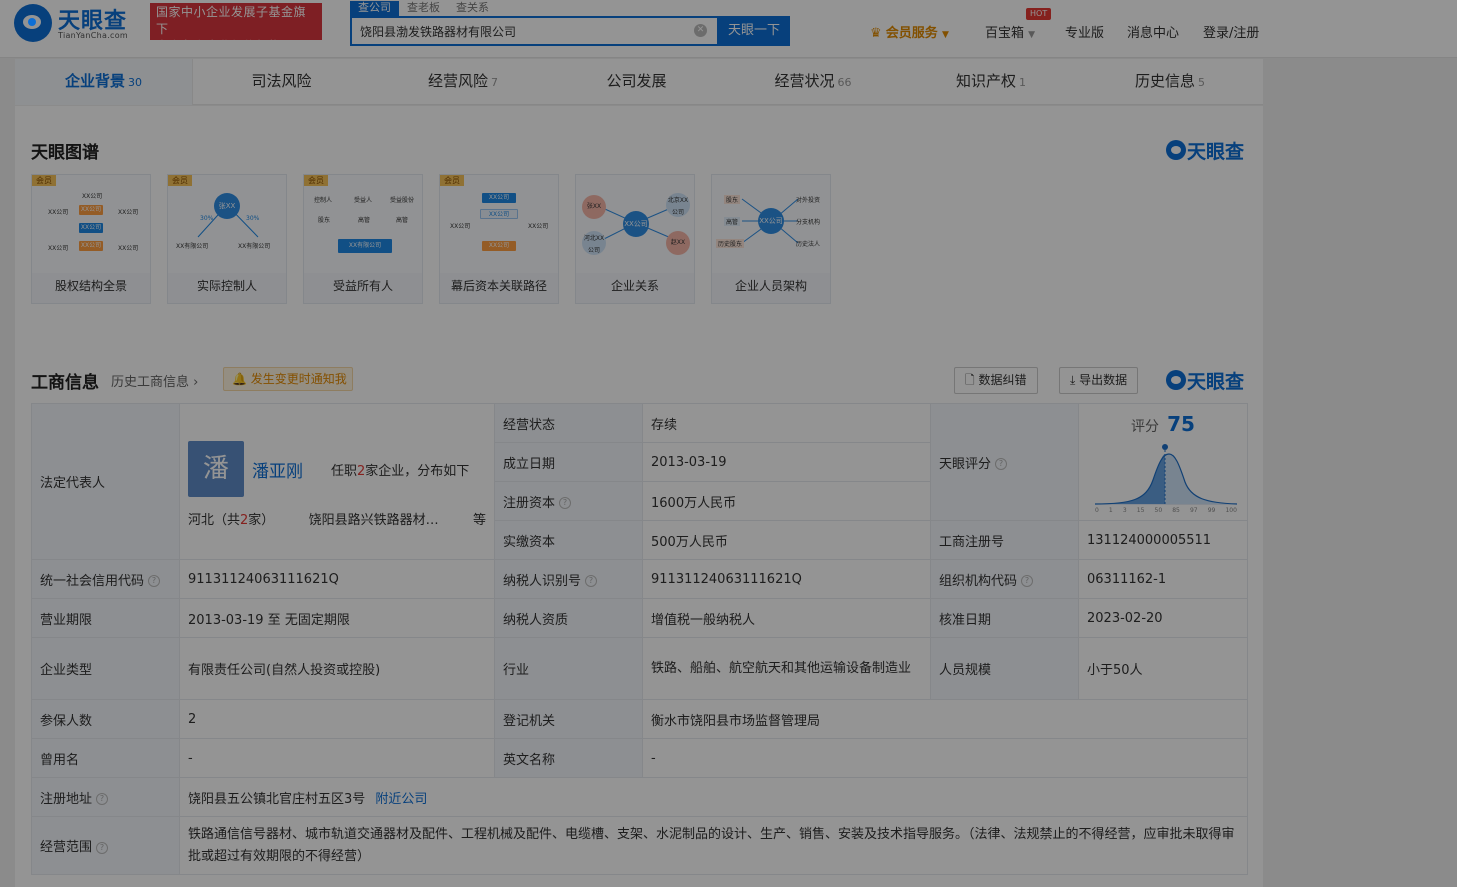 This screenshot has width=1457, height=887. What do you see at coordinates (909, 31) in the screenshot?
I see `vip-service-link: ♛ 会员服务 ▼` at bounding box center [909, 31].